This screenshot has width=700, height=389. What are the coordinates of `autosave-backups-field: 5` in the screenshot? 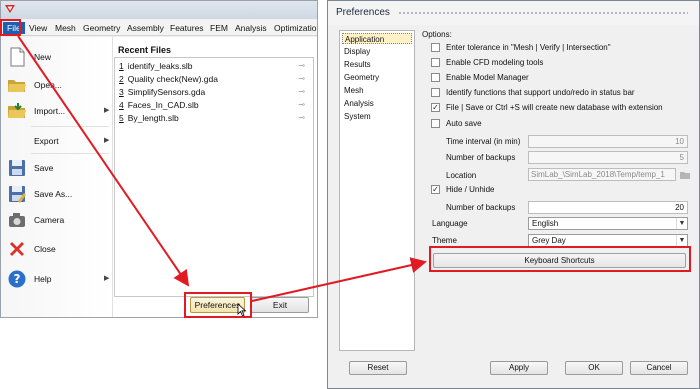 It's located at (608, 157).